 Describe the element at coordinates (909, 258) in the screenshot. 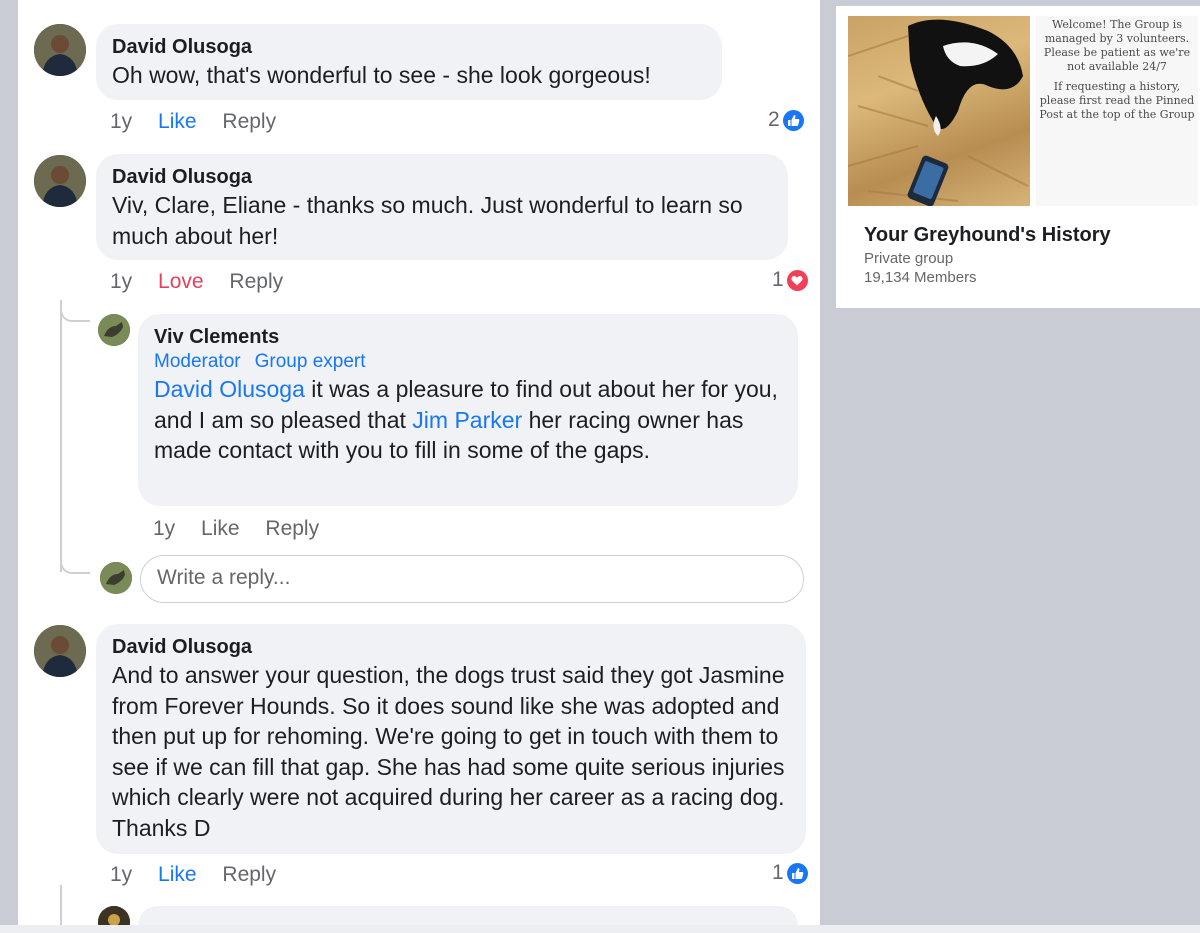

I see `group-privacy: Private group` at that location.